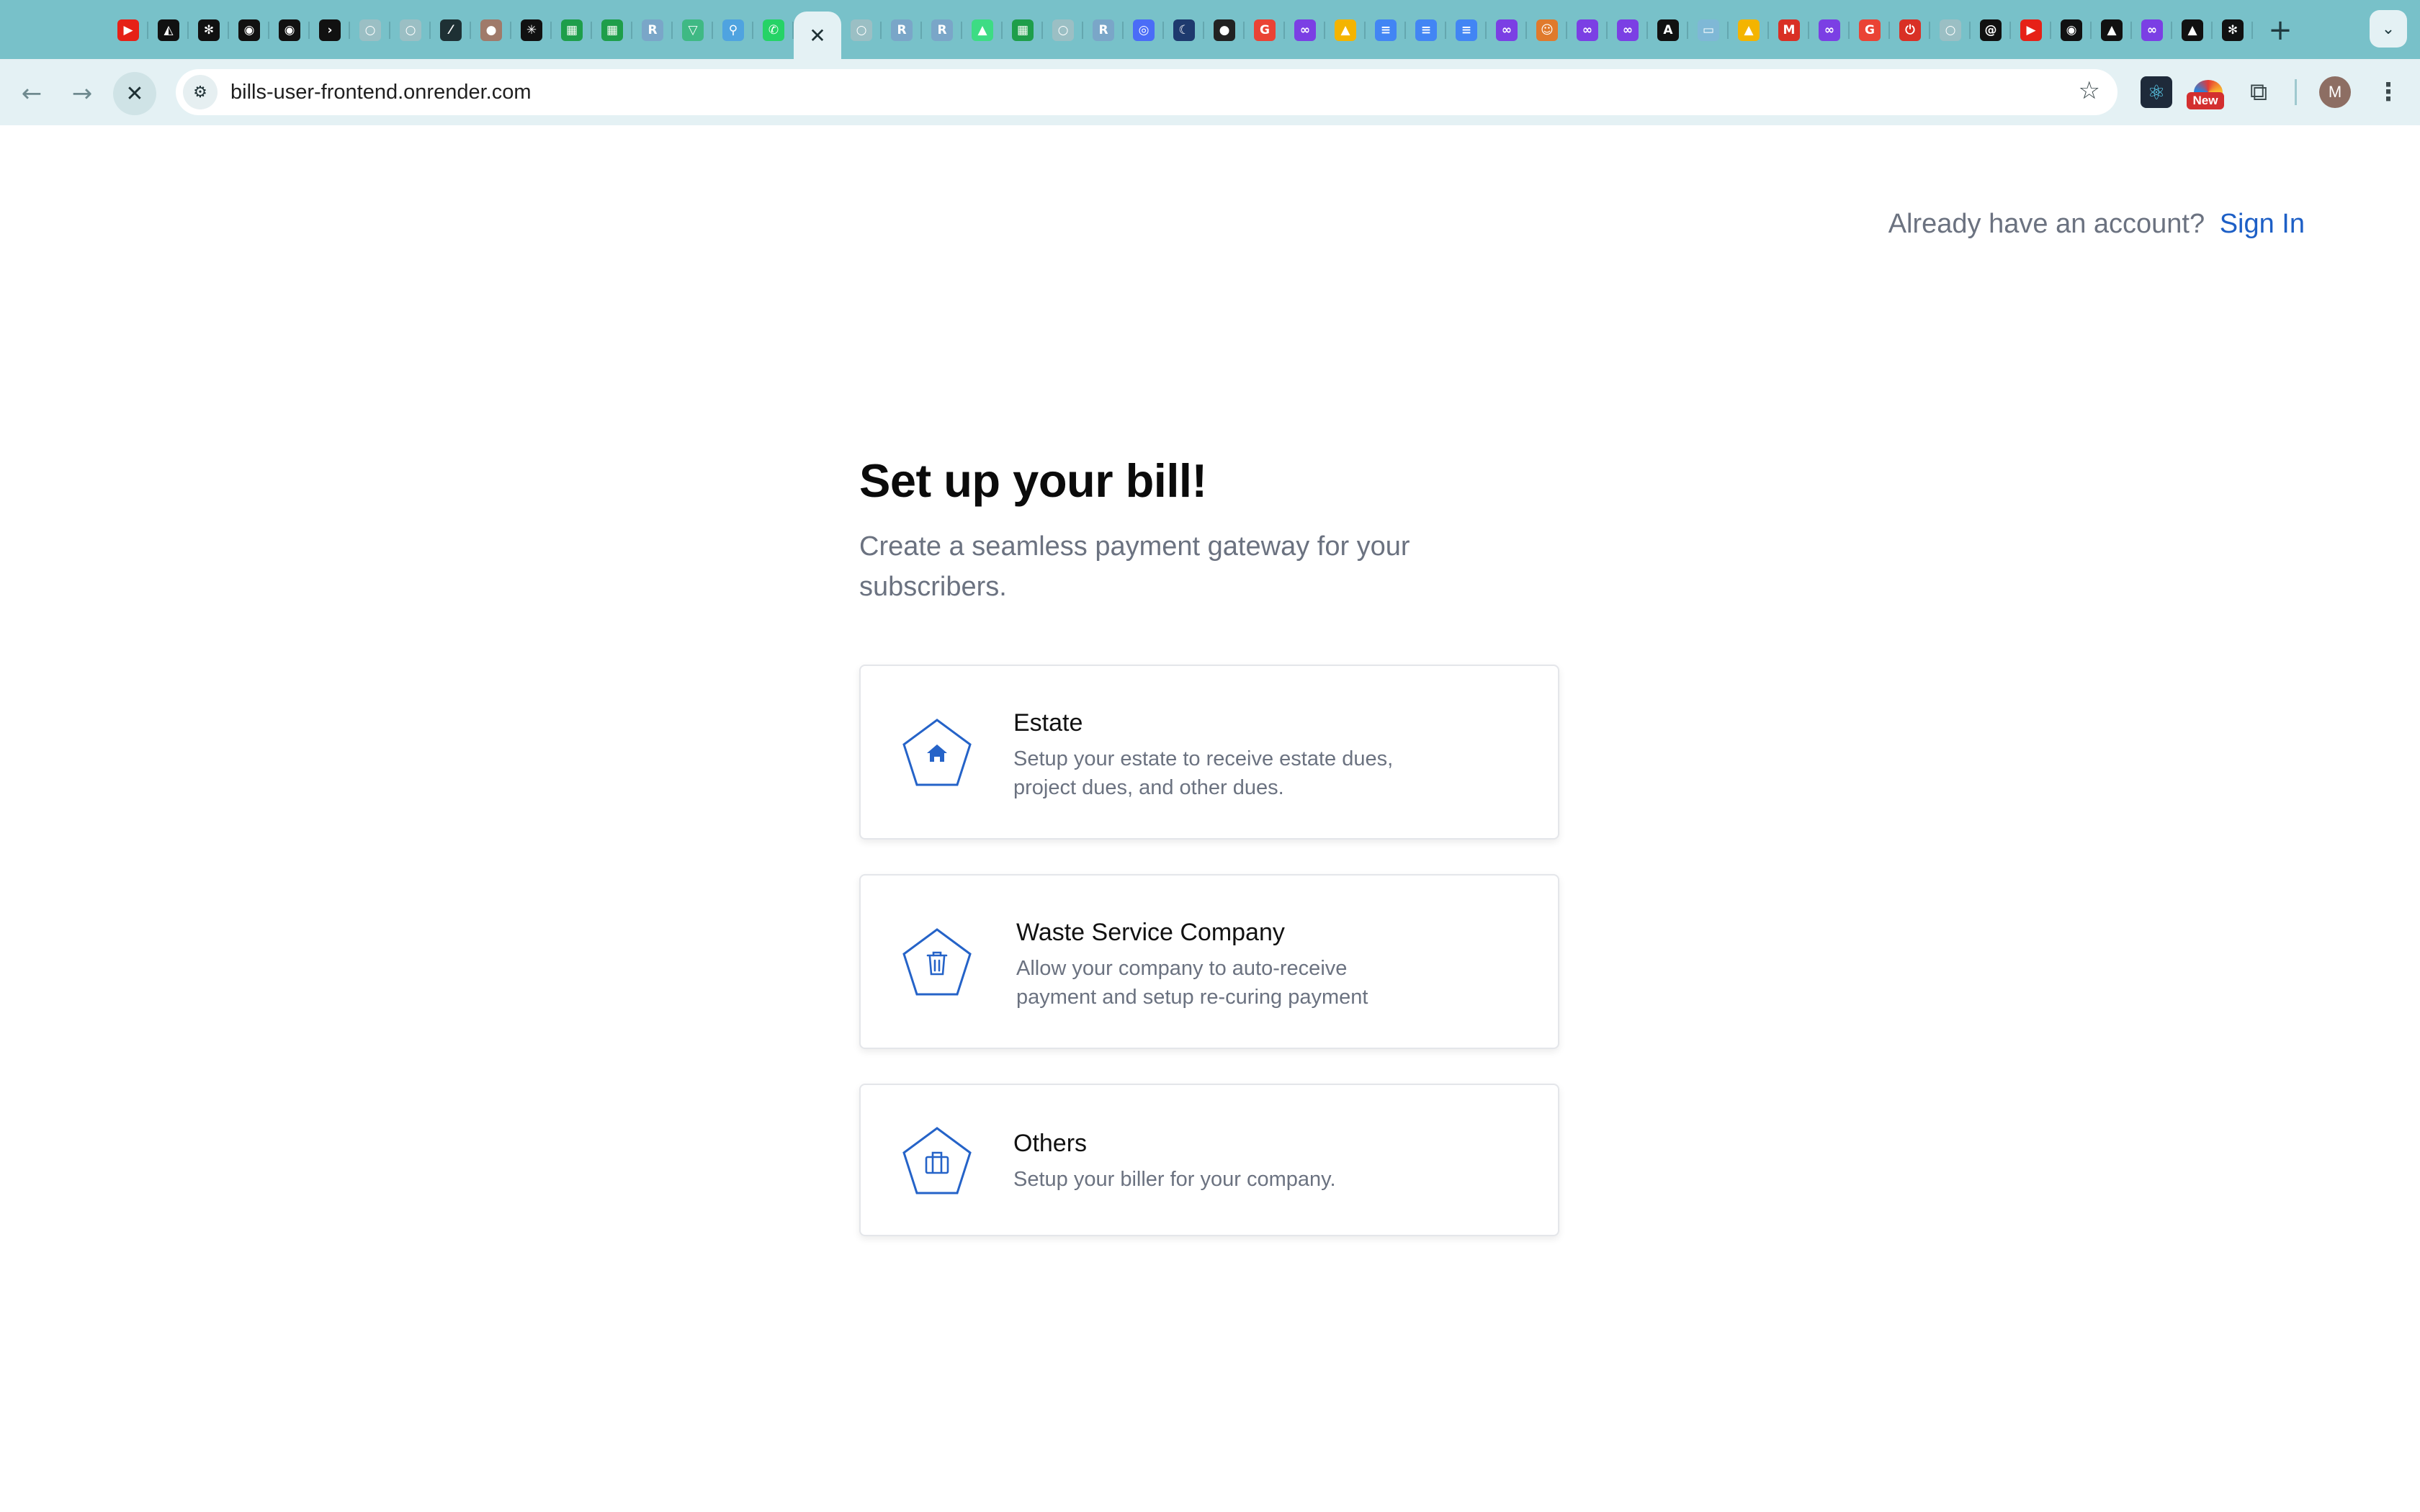 The height and width of the screenshot is (1512, 2420). I want to click on profile-photo-icon: ●, so click(491, 30).